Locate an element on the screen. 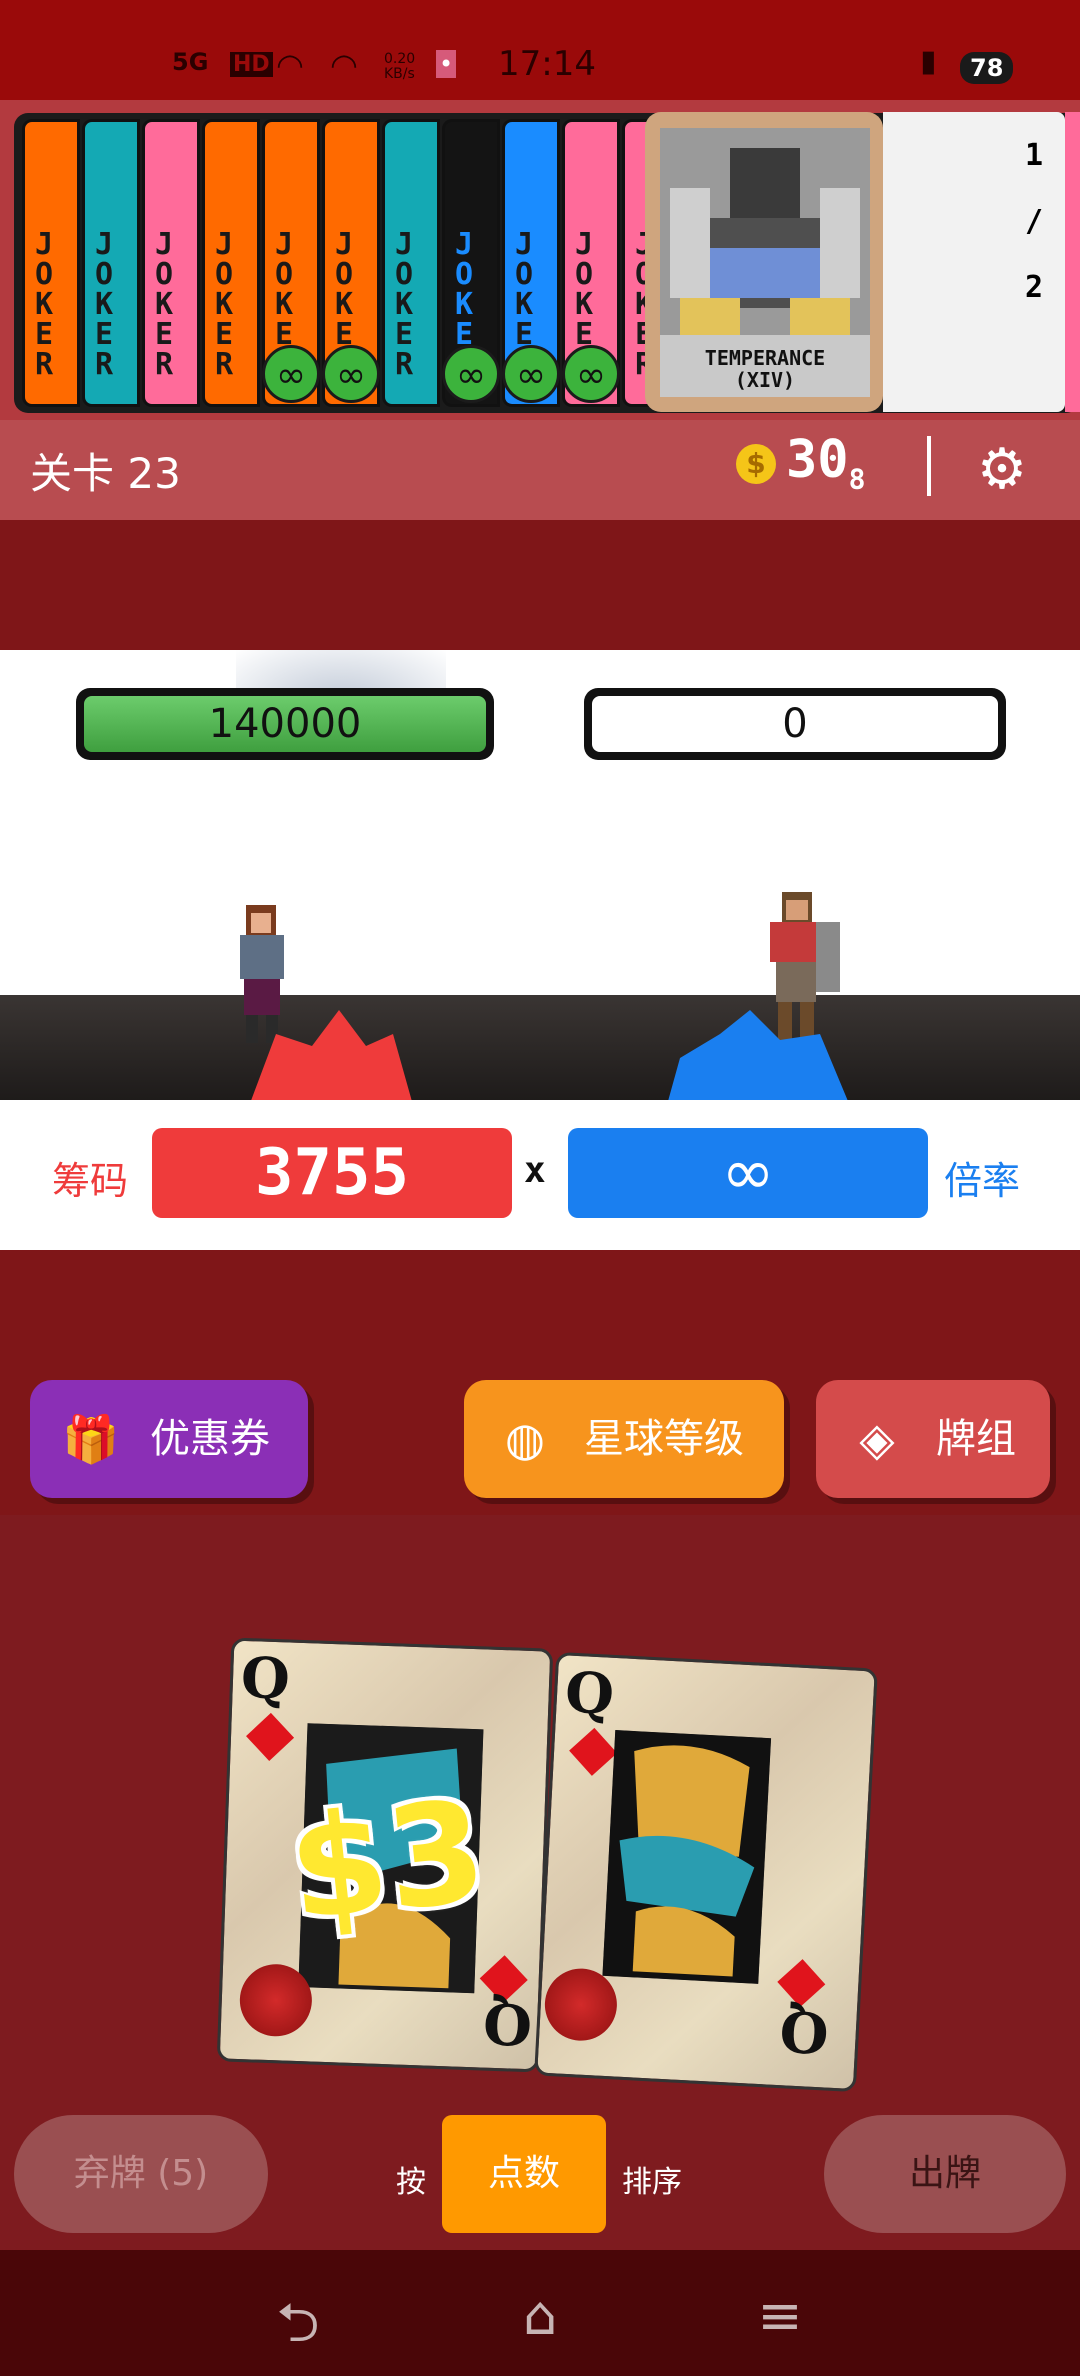  wifi-off-icon: ◠ is located at coordinates (344, 65).